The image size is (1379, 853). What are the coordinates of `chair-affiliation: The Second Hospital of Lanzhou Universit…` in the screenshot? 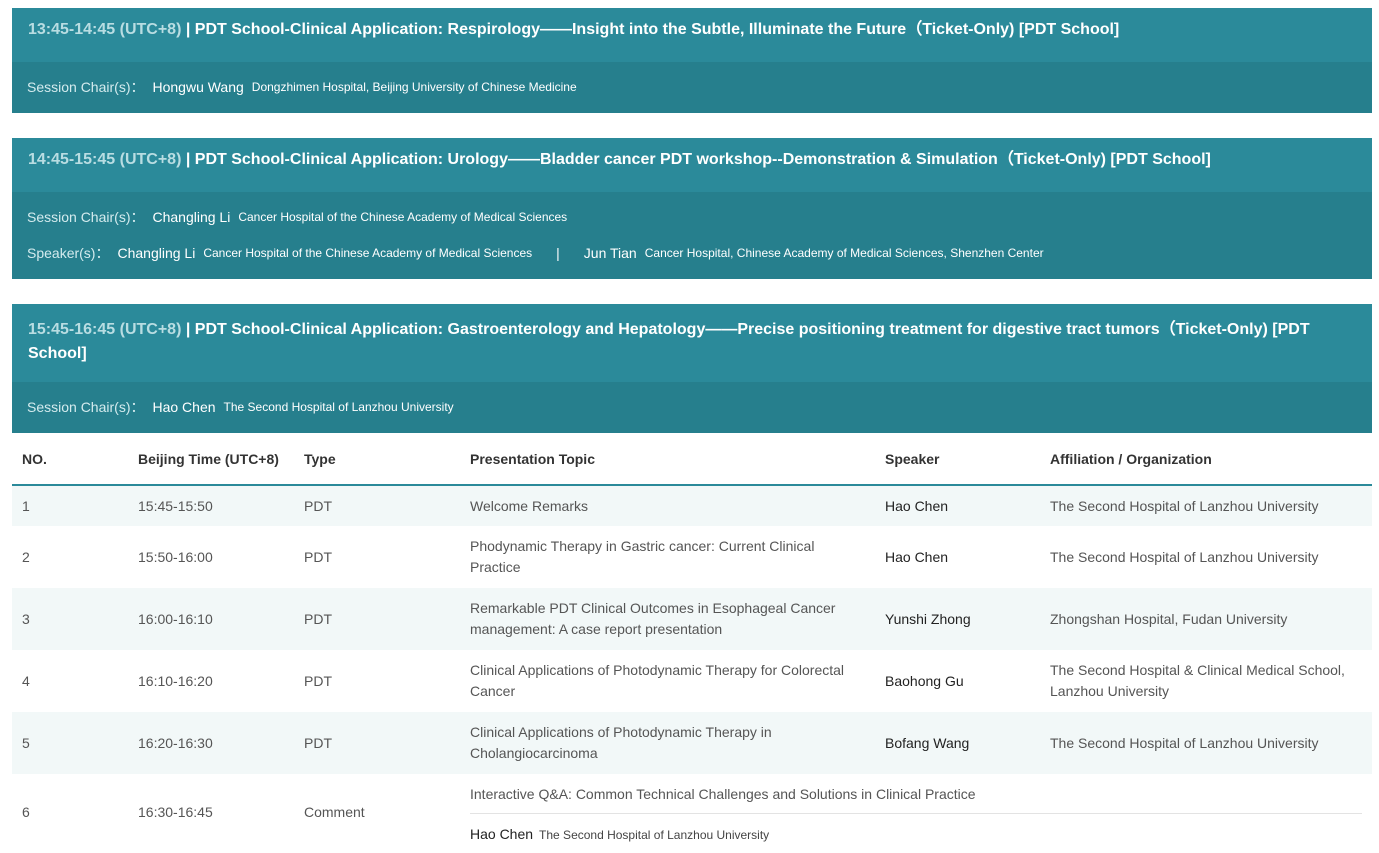 It's located at (338, 407).